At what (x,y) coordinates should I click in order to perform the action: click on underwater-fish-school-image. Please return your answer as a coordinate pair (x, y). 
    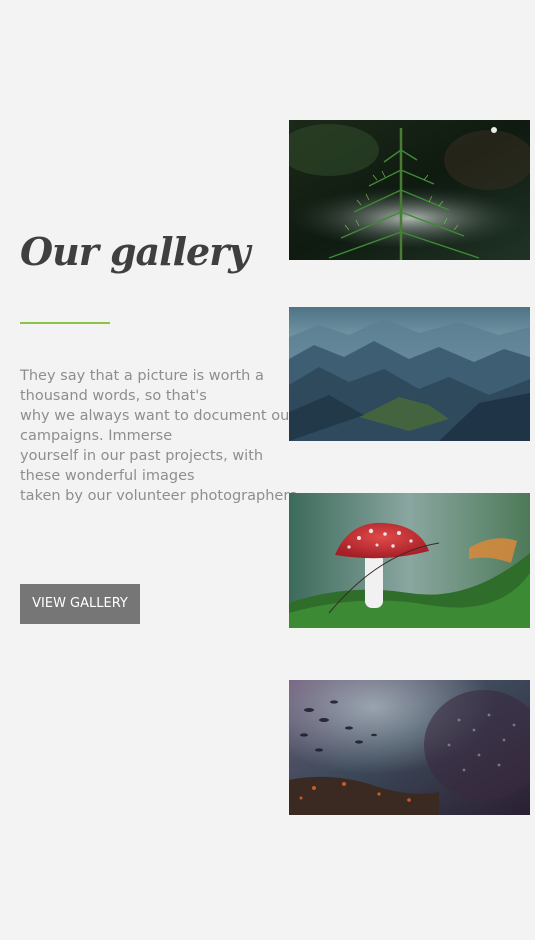
    Looking at the image, I should click on (409, 747).